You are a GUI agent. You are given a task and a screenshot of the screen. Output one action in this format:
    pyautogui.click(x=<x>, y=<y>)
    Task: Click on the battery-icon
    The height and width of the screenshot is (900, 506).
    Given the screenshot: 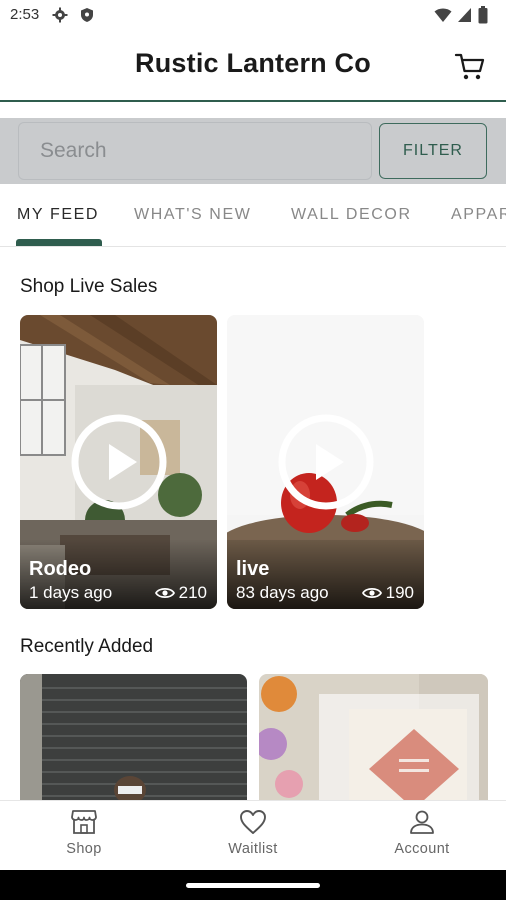 What is the action you would take?
    pyautogui.click(x=483, y=15)
    